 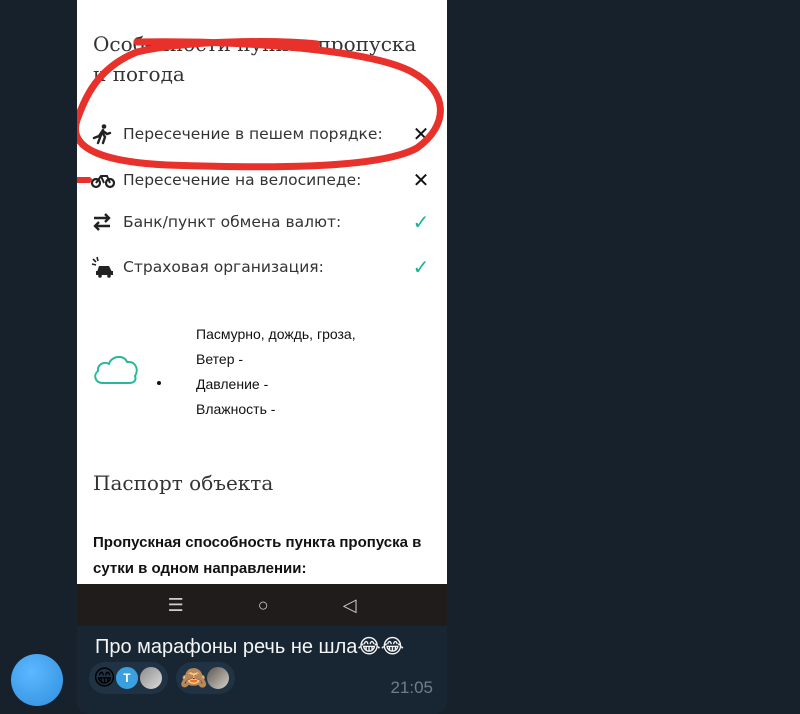 What do you see at coordinates (104, 677) in the screenshot?
I see `grin-emoji: 😁` at bounding box center [104, 677].